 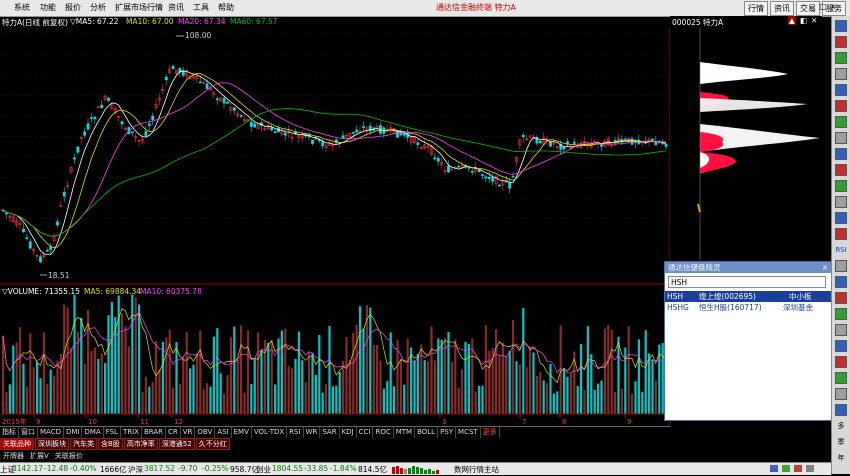 What do you see at coordinates (447, 432) in the screenshot?
I see `indicator-tab: PSY` at bounding box center [447, 432].